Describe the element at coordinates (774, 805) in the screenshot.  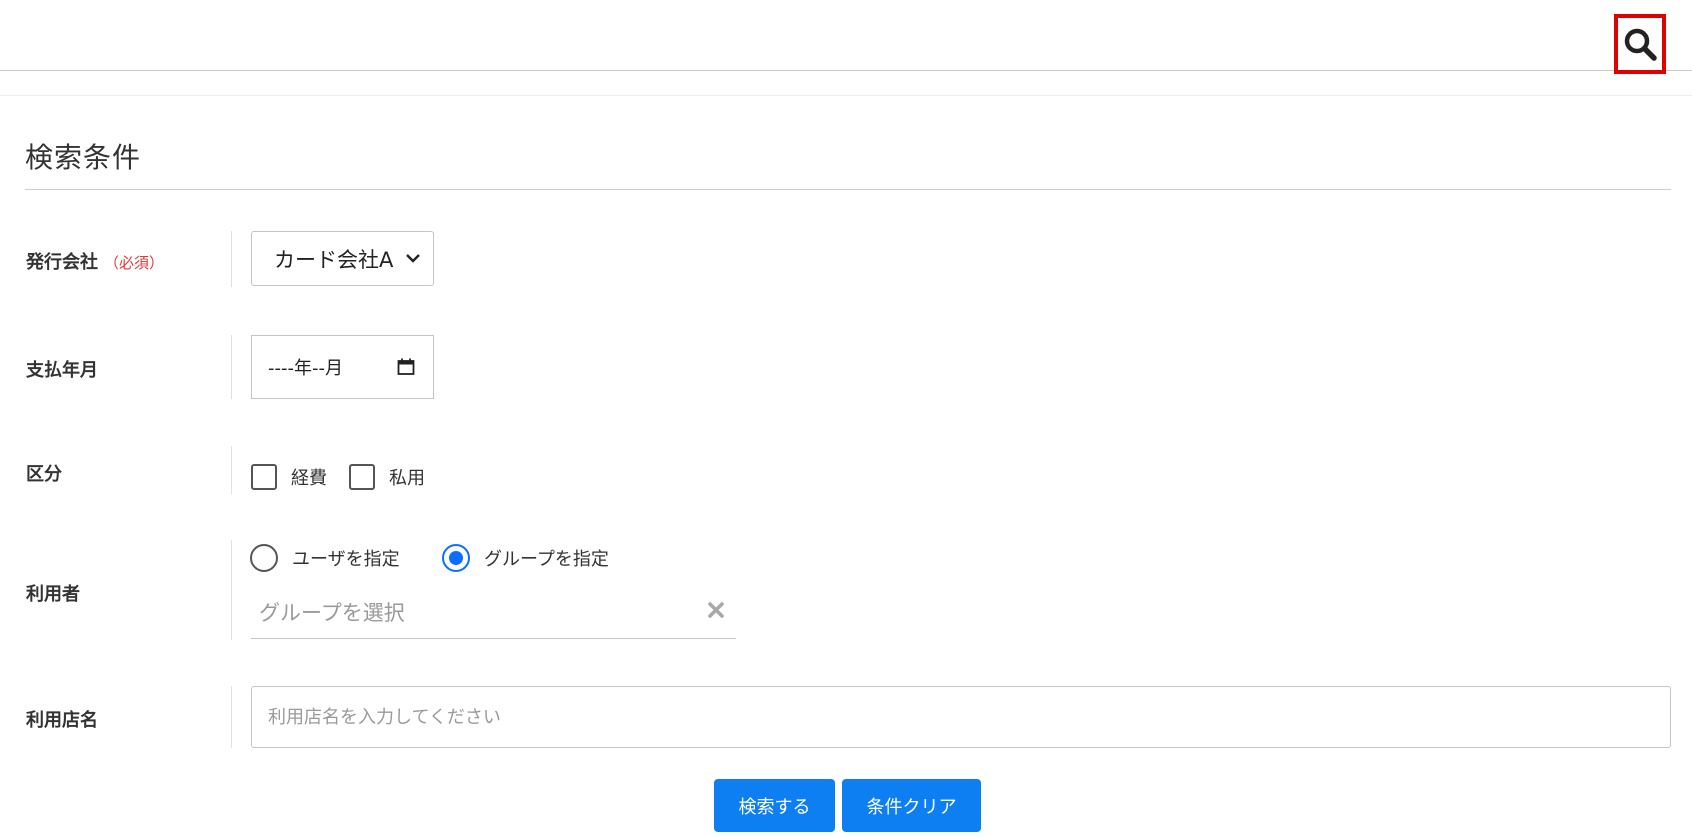
I see `search-button: 検索する` at that location.